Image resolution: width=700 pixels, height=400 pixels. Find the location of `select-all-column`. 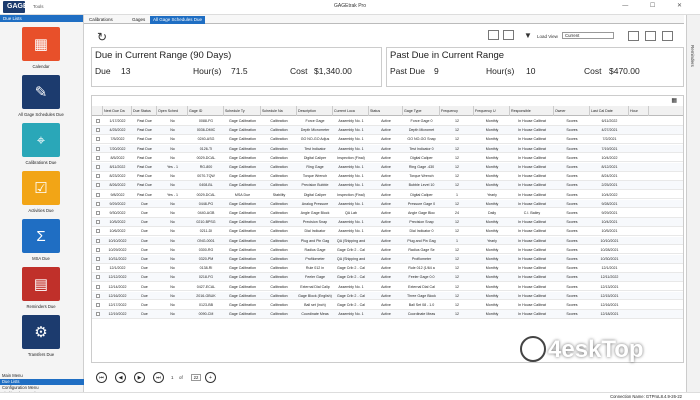

select-all-column is located at coordinates (97, 111).